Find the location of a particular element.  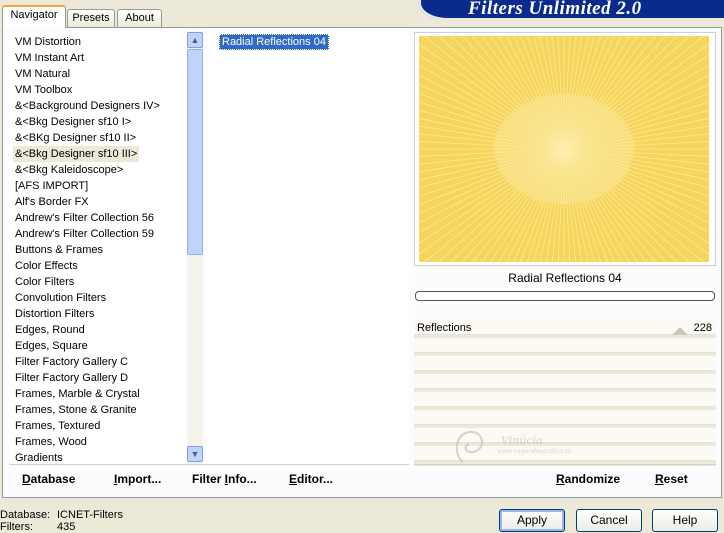

footer-database: Database: ICNET-Filters is located at coordinates (61, 515).